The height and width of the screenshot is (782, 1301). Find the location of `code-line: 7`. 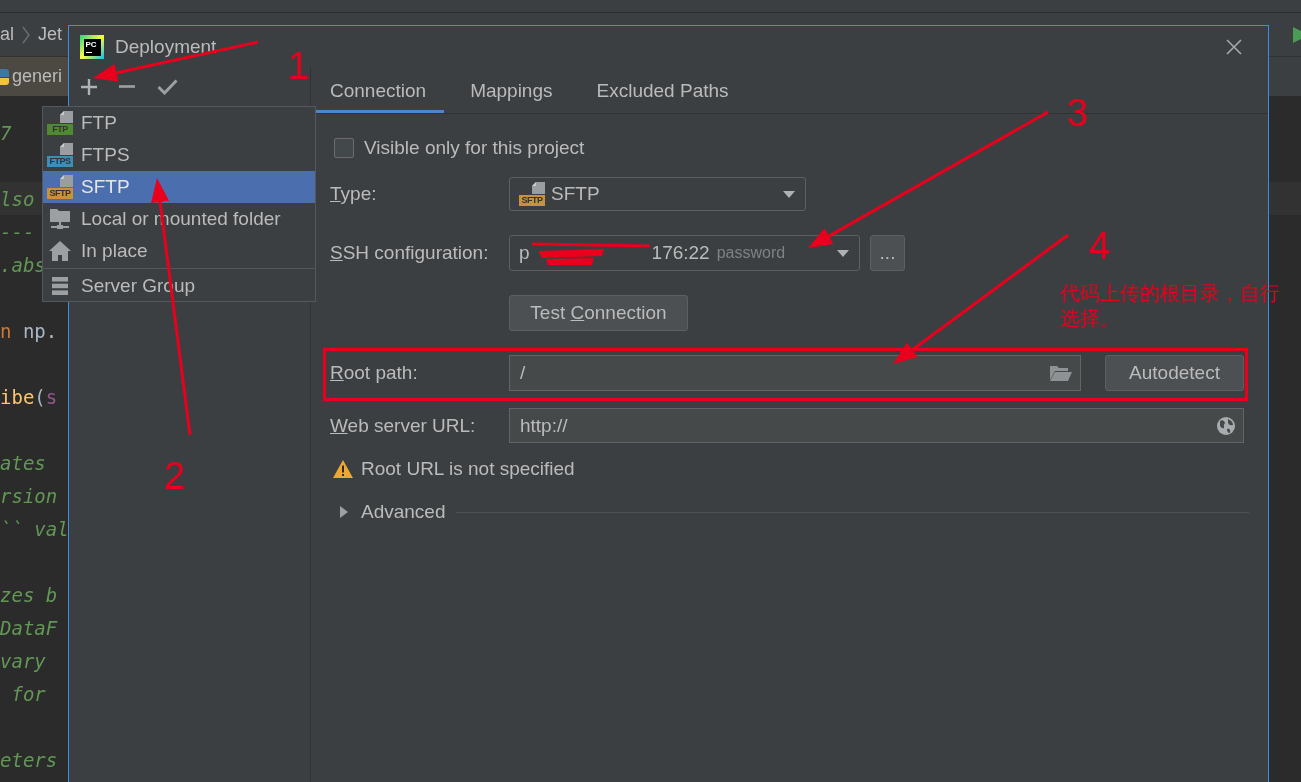

code-line: 7 is located at coordinates (6, 133).